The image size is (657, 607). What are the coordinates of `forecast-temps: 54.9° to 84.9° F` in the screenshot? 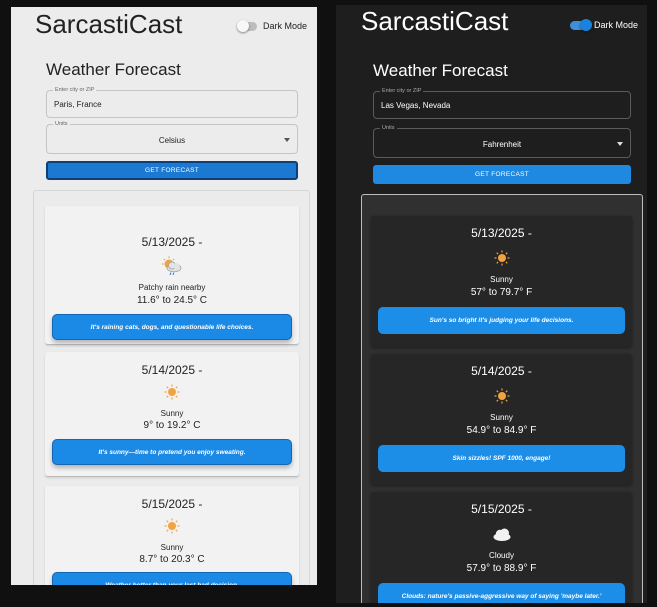 It's located at (501, 430).